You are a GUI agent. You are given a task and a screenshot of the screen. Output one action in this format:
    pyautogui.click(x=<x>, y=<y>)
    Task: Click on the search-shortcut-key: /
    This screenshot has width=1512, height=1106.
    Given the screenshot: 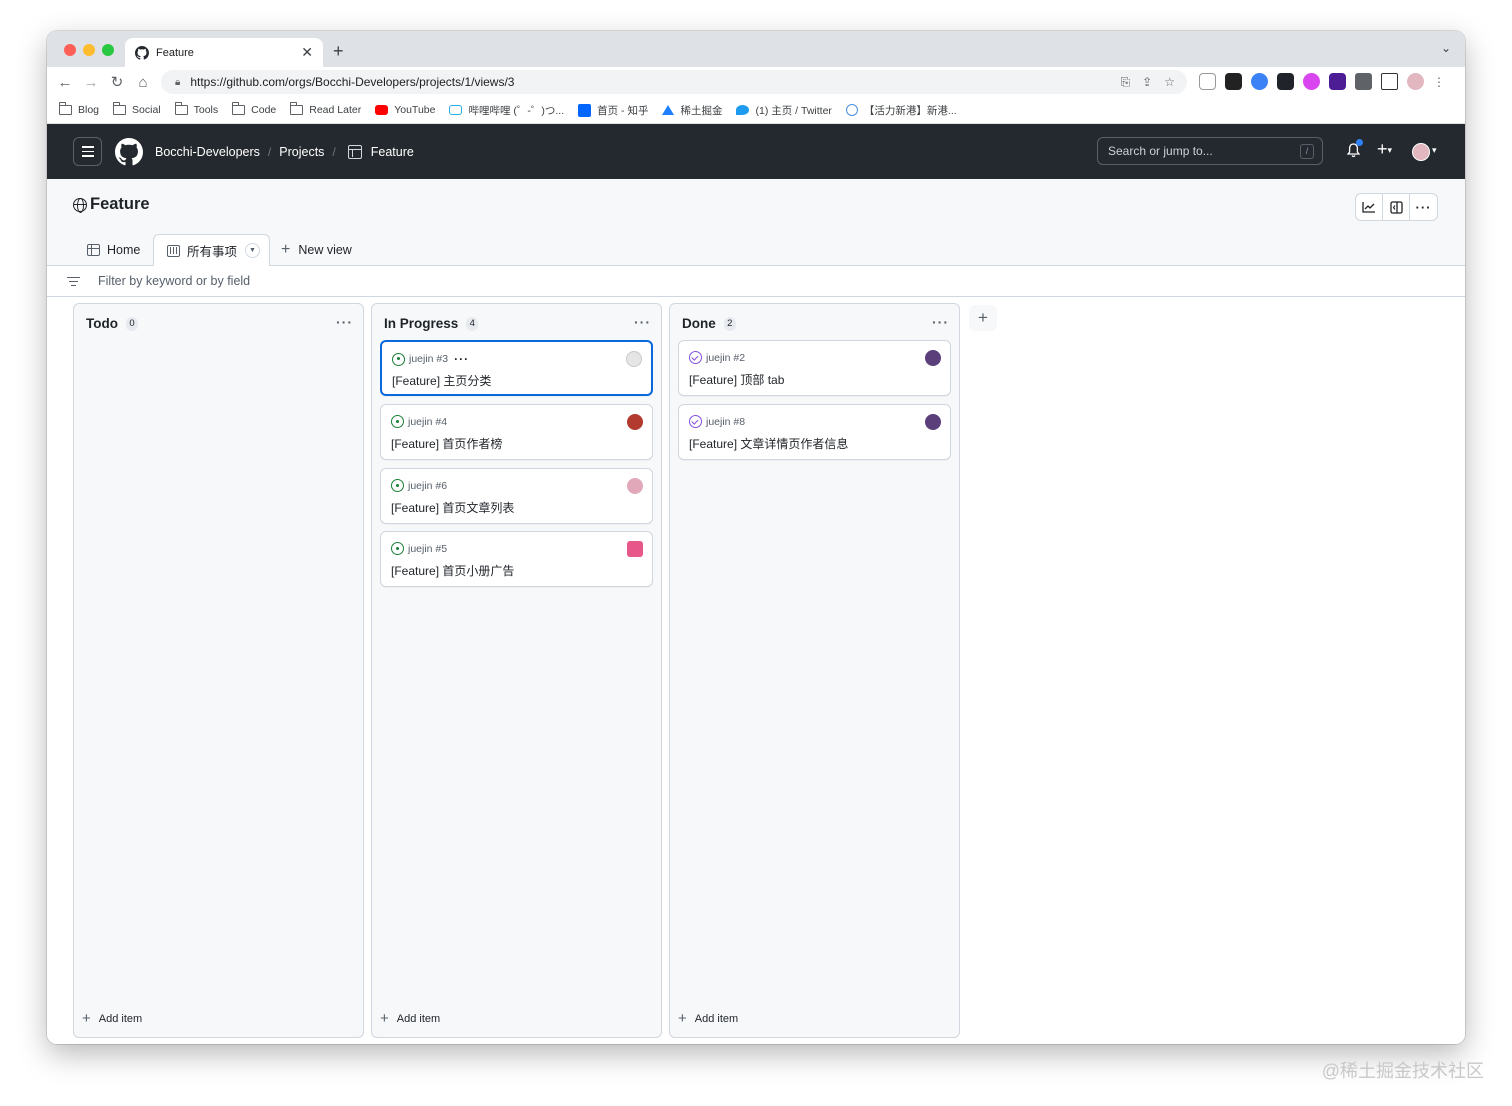 What is the action you would take?
    pyautogui.click(x=1307, y=151)
    